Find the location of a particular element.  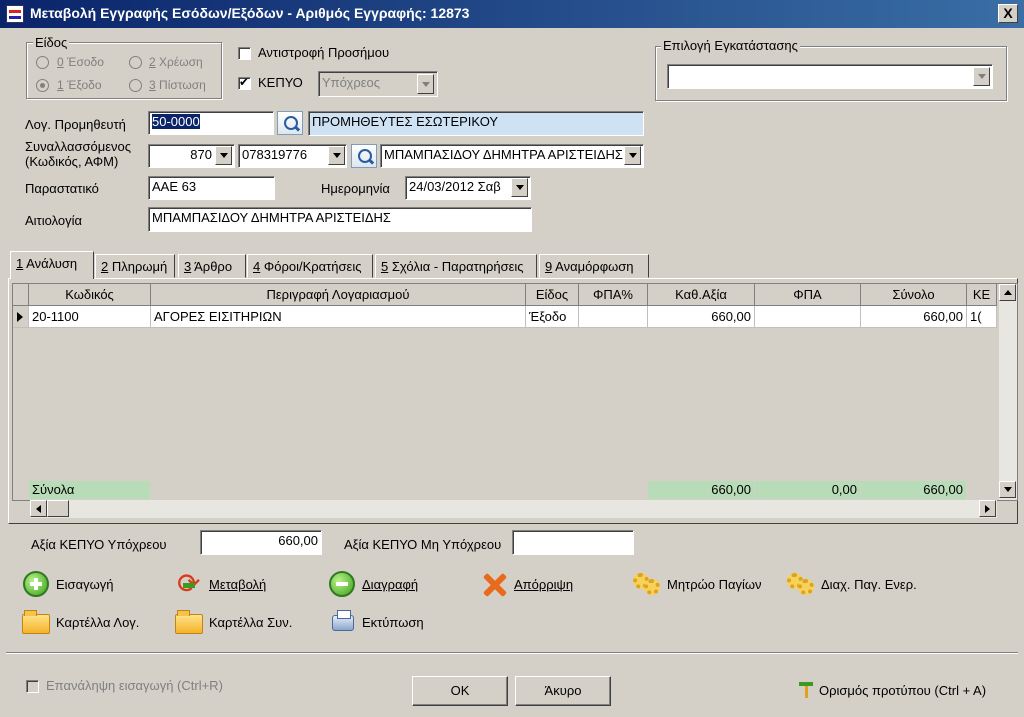

justification-input: ΜΠΑΜΠΑΣΙΔΟΥ ΔΗΜΗΤΡΑ ΑΡΙΣΤΕΙΔΗΣ is located at coordinates (340, 219).